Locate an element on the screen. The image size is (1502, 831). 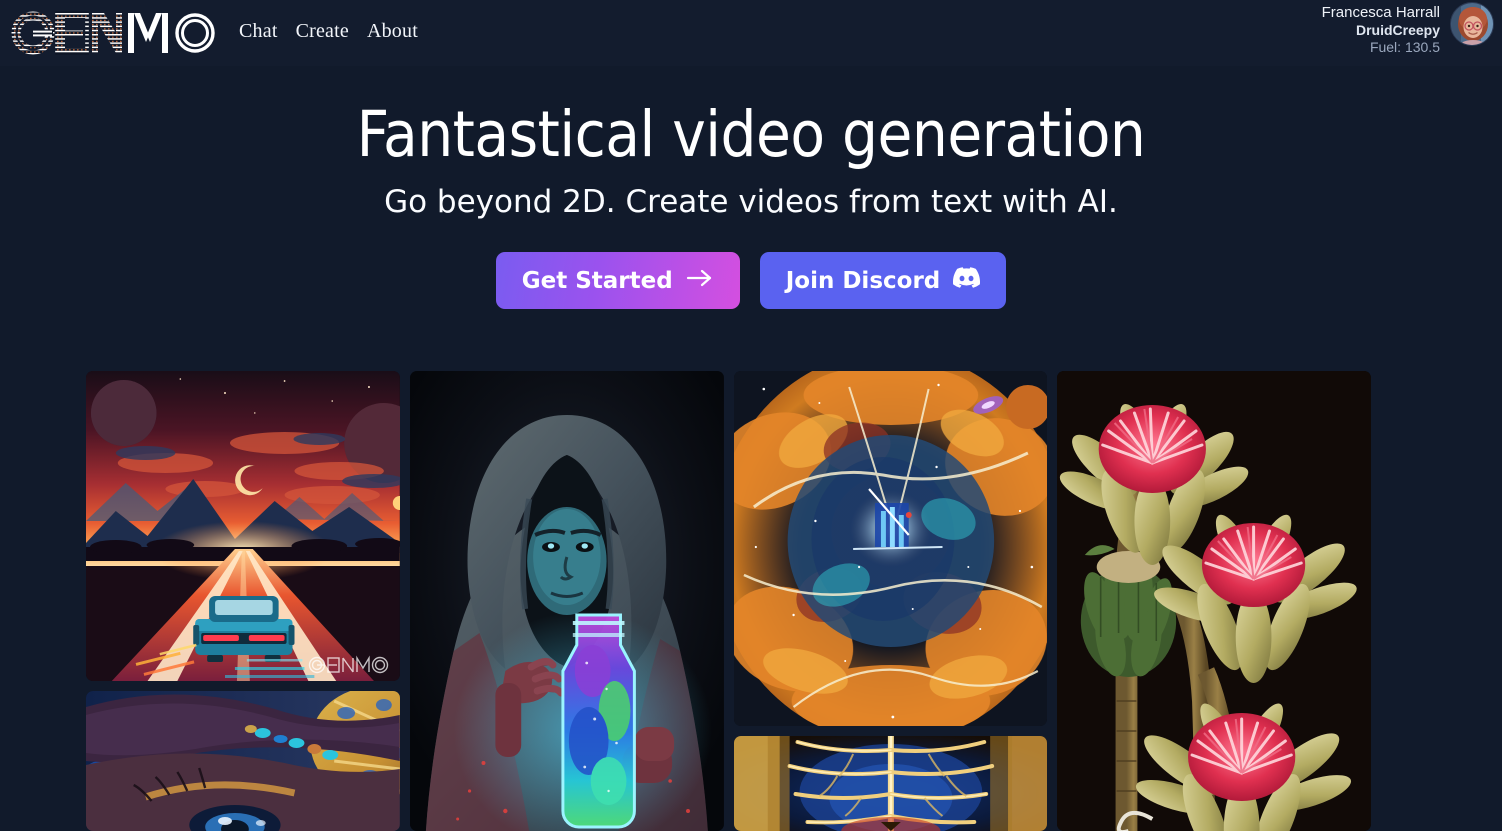
user-fuel-balance: Fuel: 130.5 is located at coordinates (1404, 47).